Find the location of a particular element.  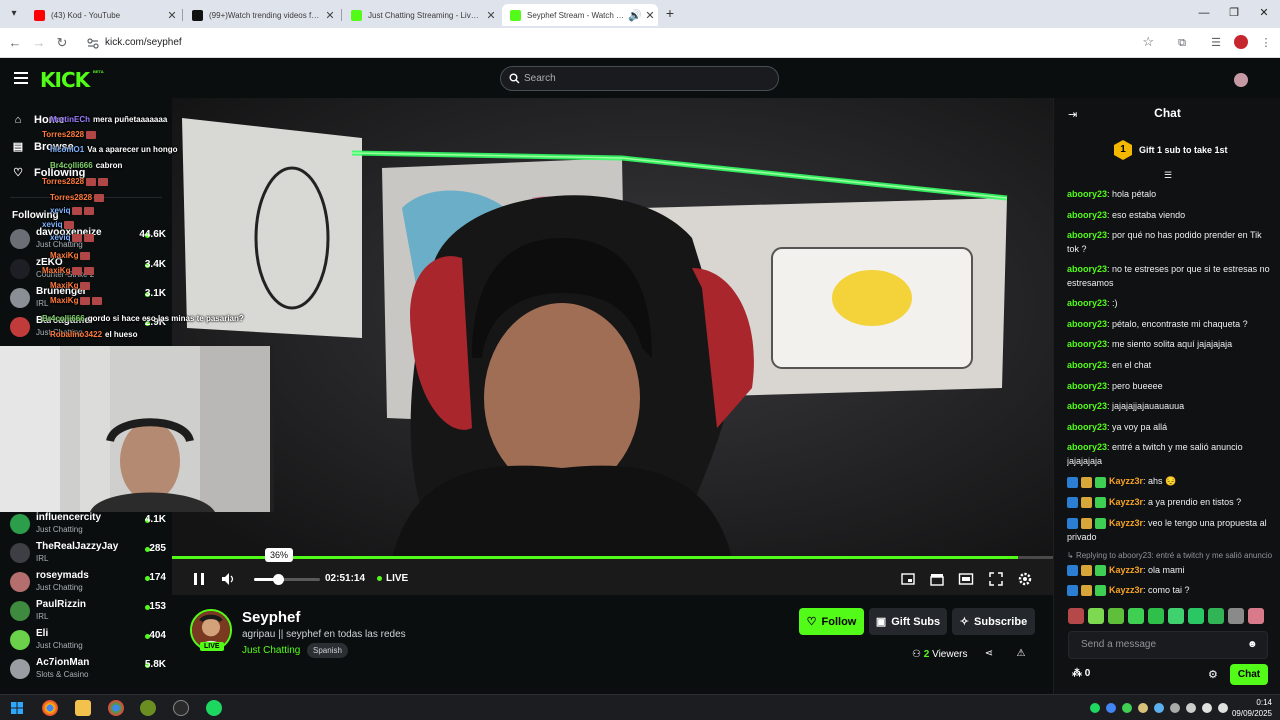

volume-slider-handle is located at coordinates (278, 579).